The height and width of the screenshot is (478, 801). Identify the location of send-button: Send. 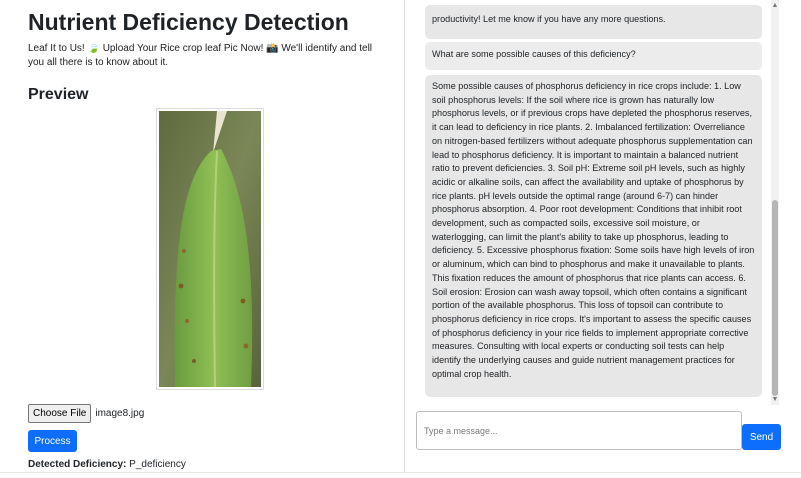
(761, 437).